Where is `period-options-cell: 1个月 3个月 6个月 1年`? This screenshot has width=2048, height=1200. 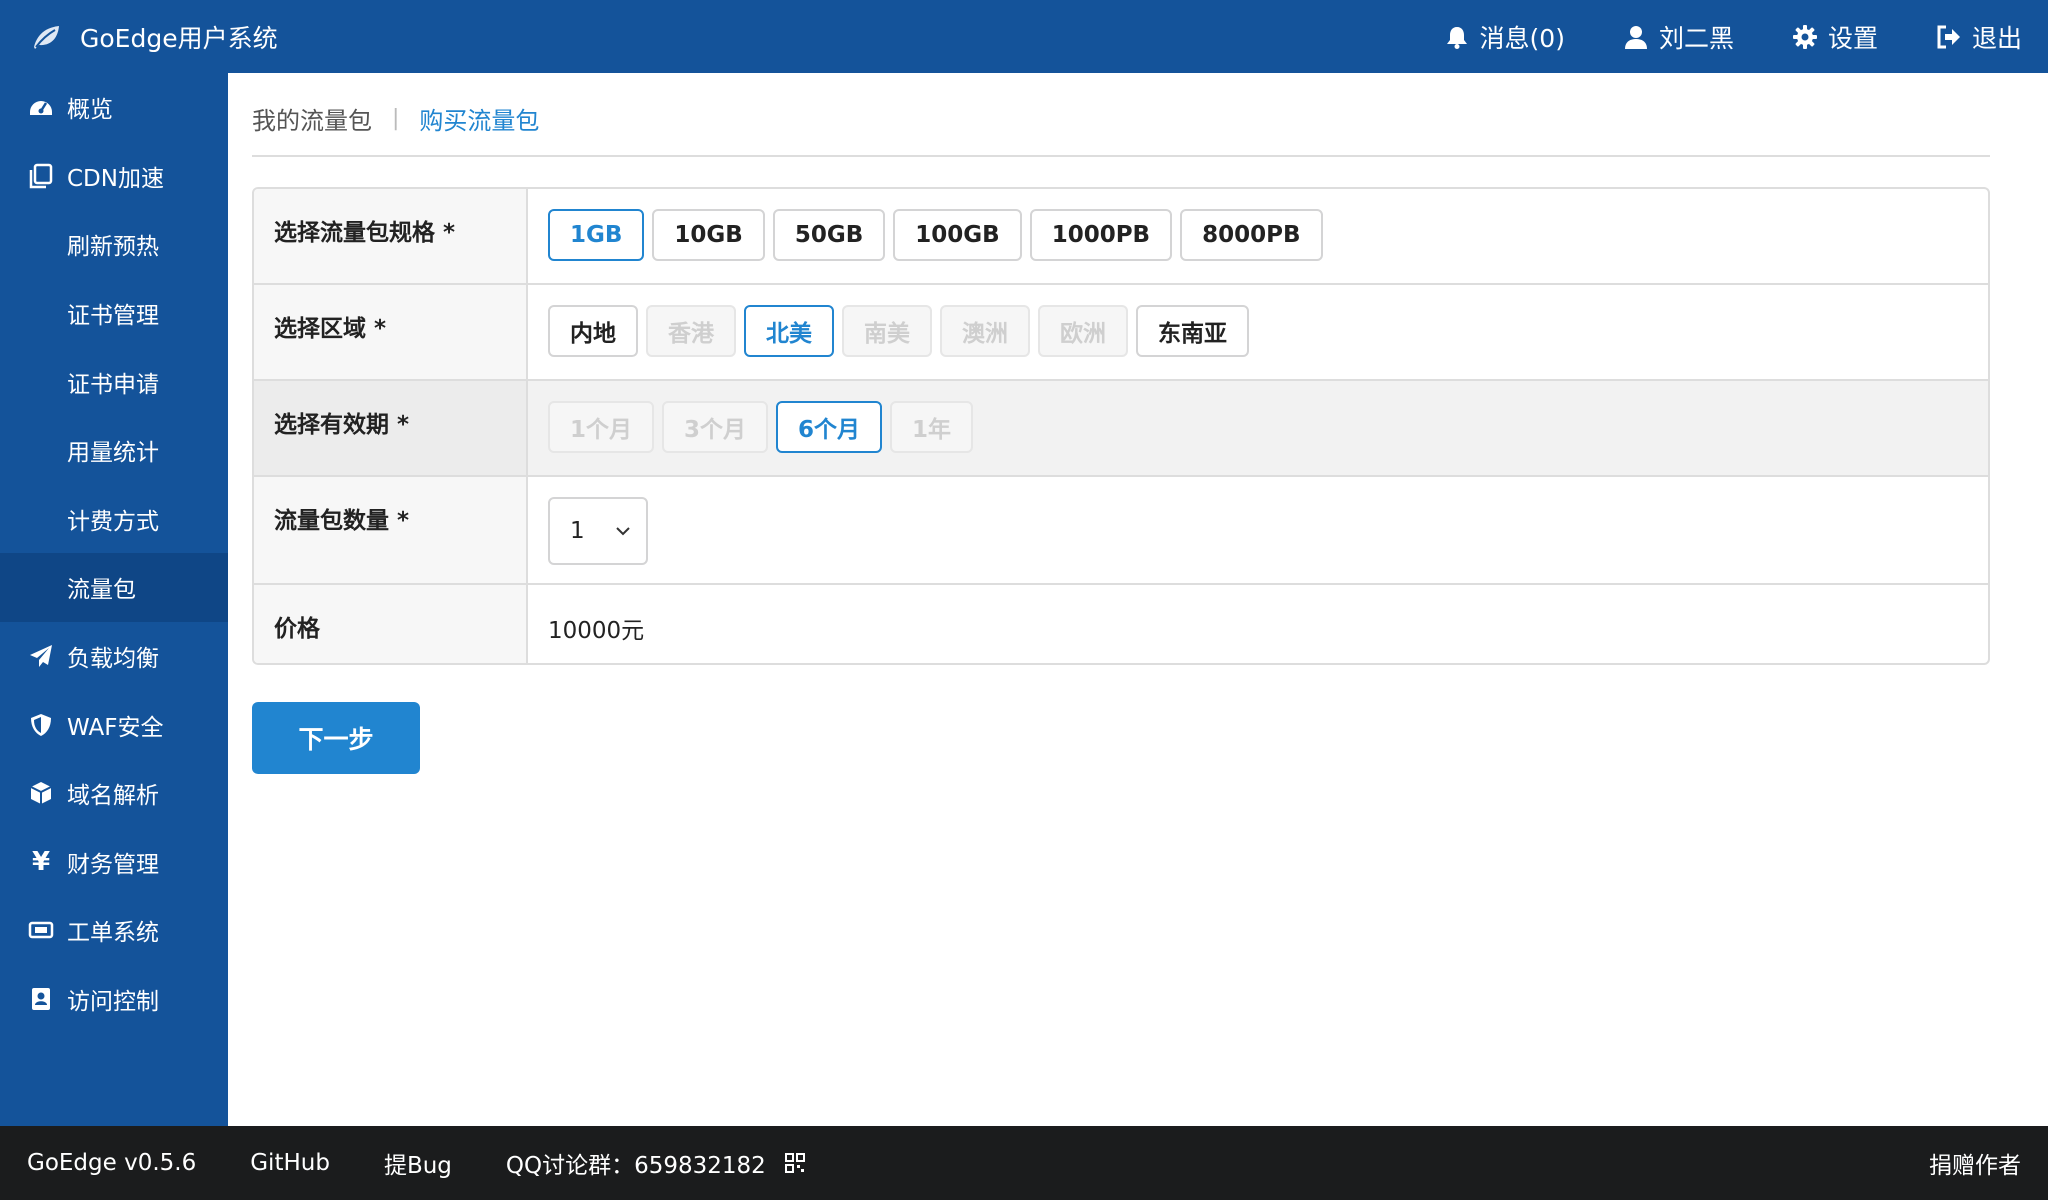 period-options-cell: 1个月 3个月 6个月 1年 is located at coordinates (1258, 427).